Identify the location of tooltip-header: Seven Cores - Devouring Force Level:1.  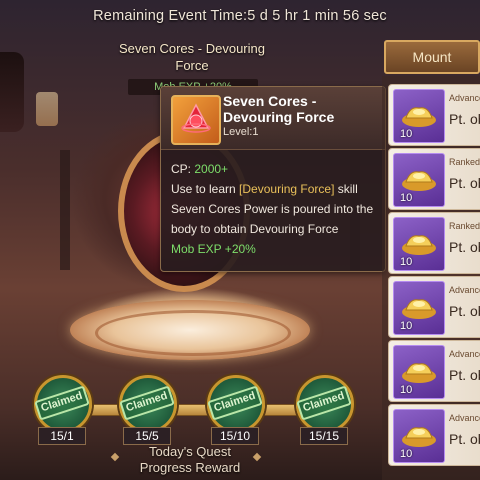
(273, 118).